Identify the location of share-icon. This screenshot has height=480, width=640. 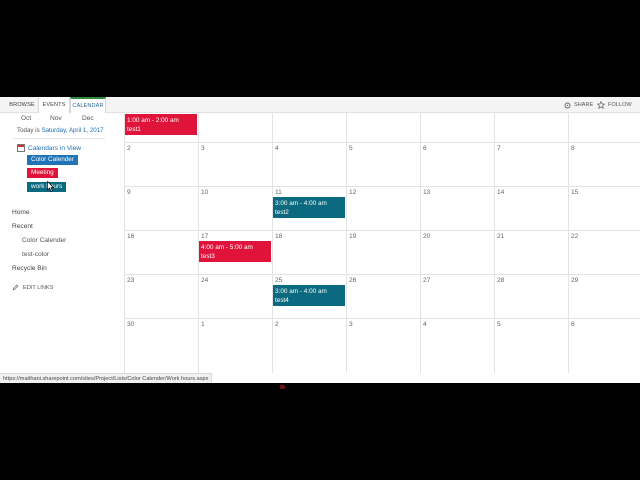
(567, 105).